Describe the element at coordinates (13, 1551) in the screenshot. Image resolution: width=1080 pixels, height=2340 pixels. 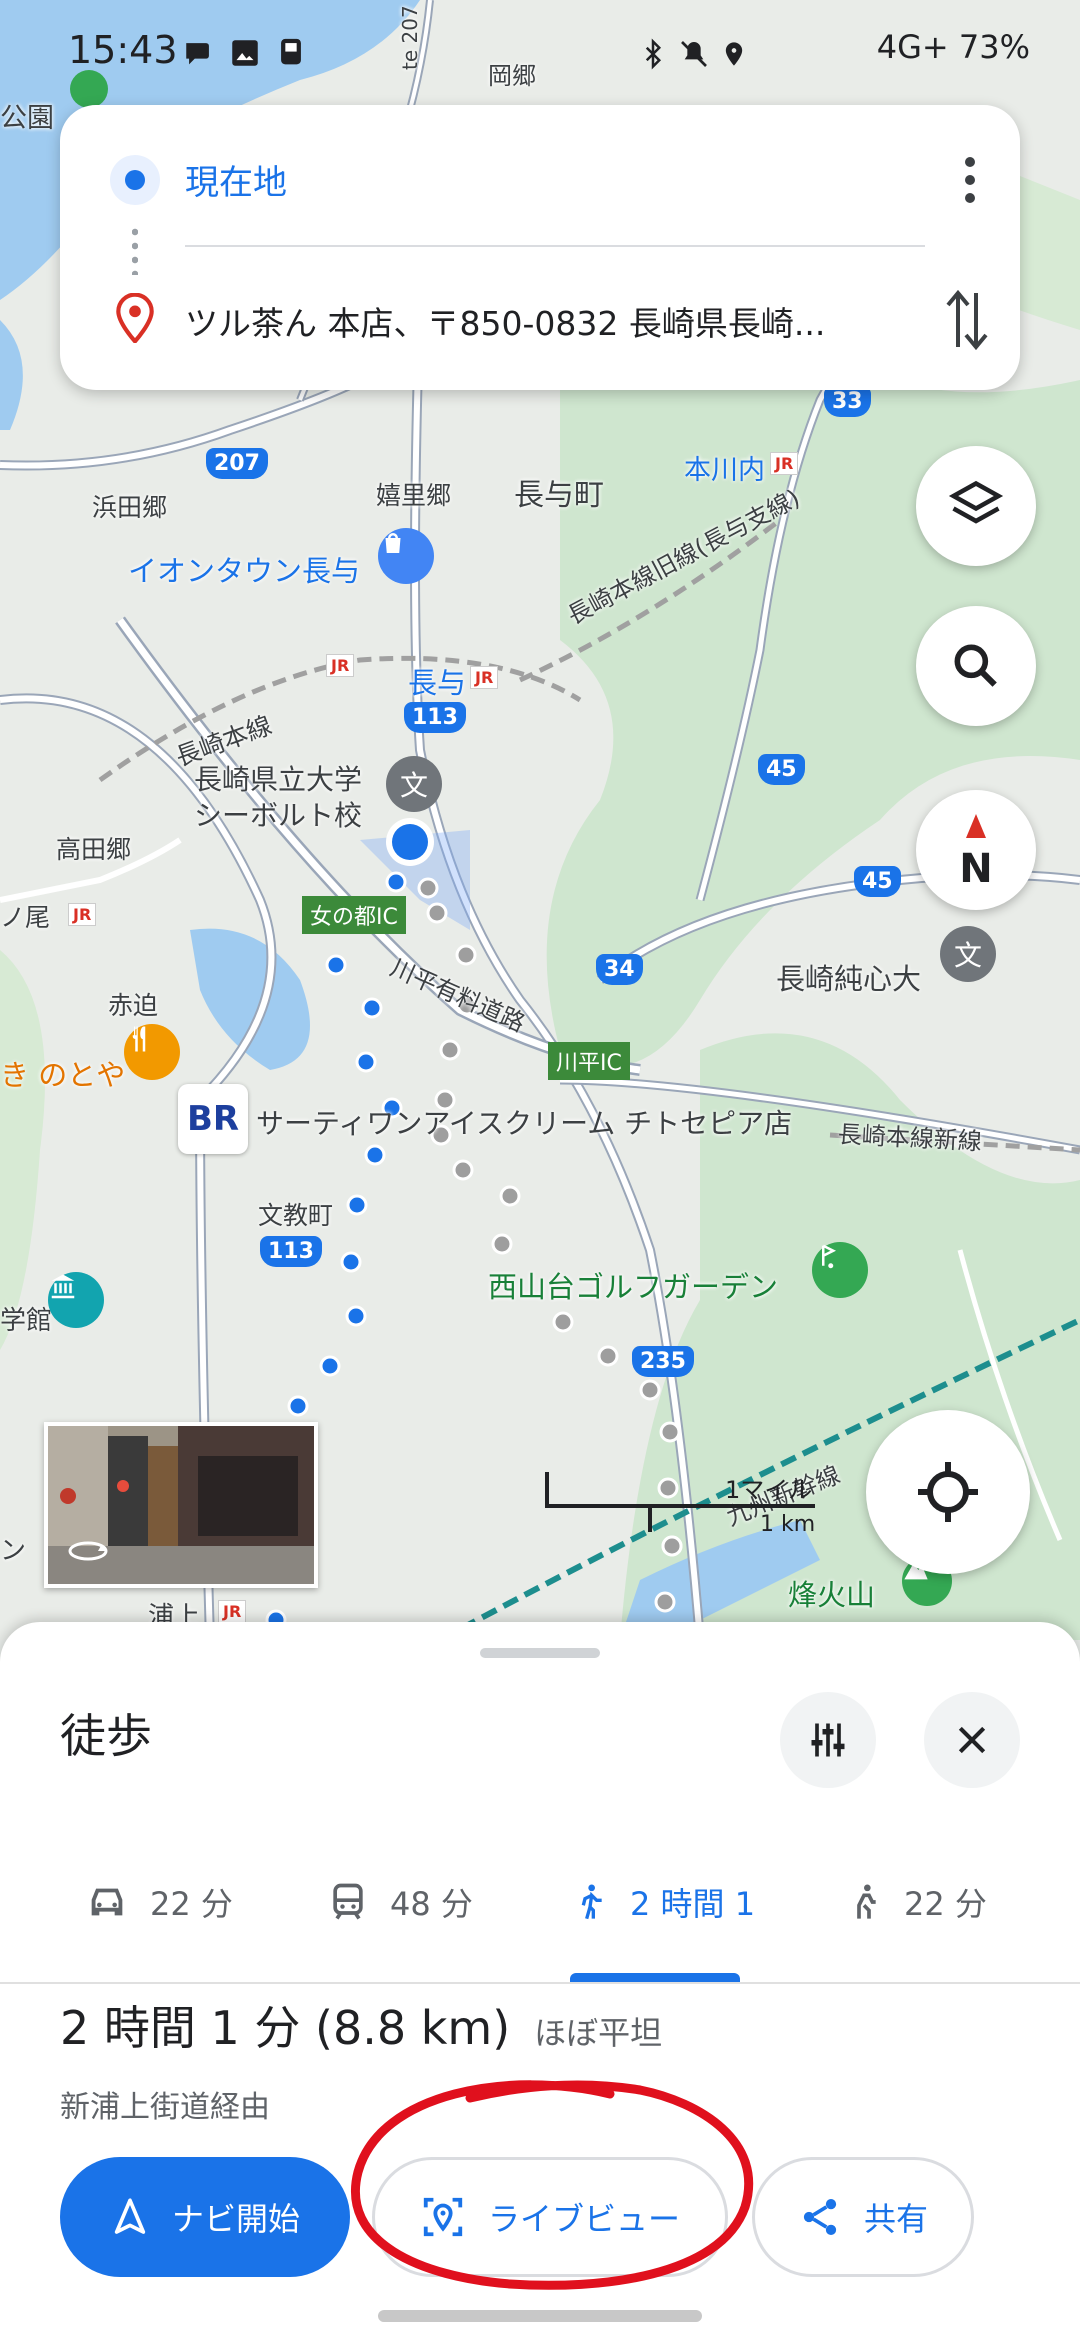
I see `place-label: ン` at that location.